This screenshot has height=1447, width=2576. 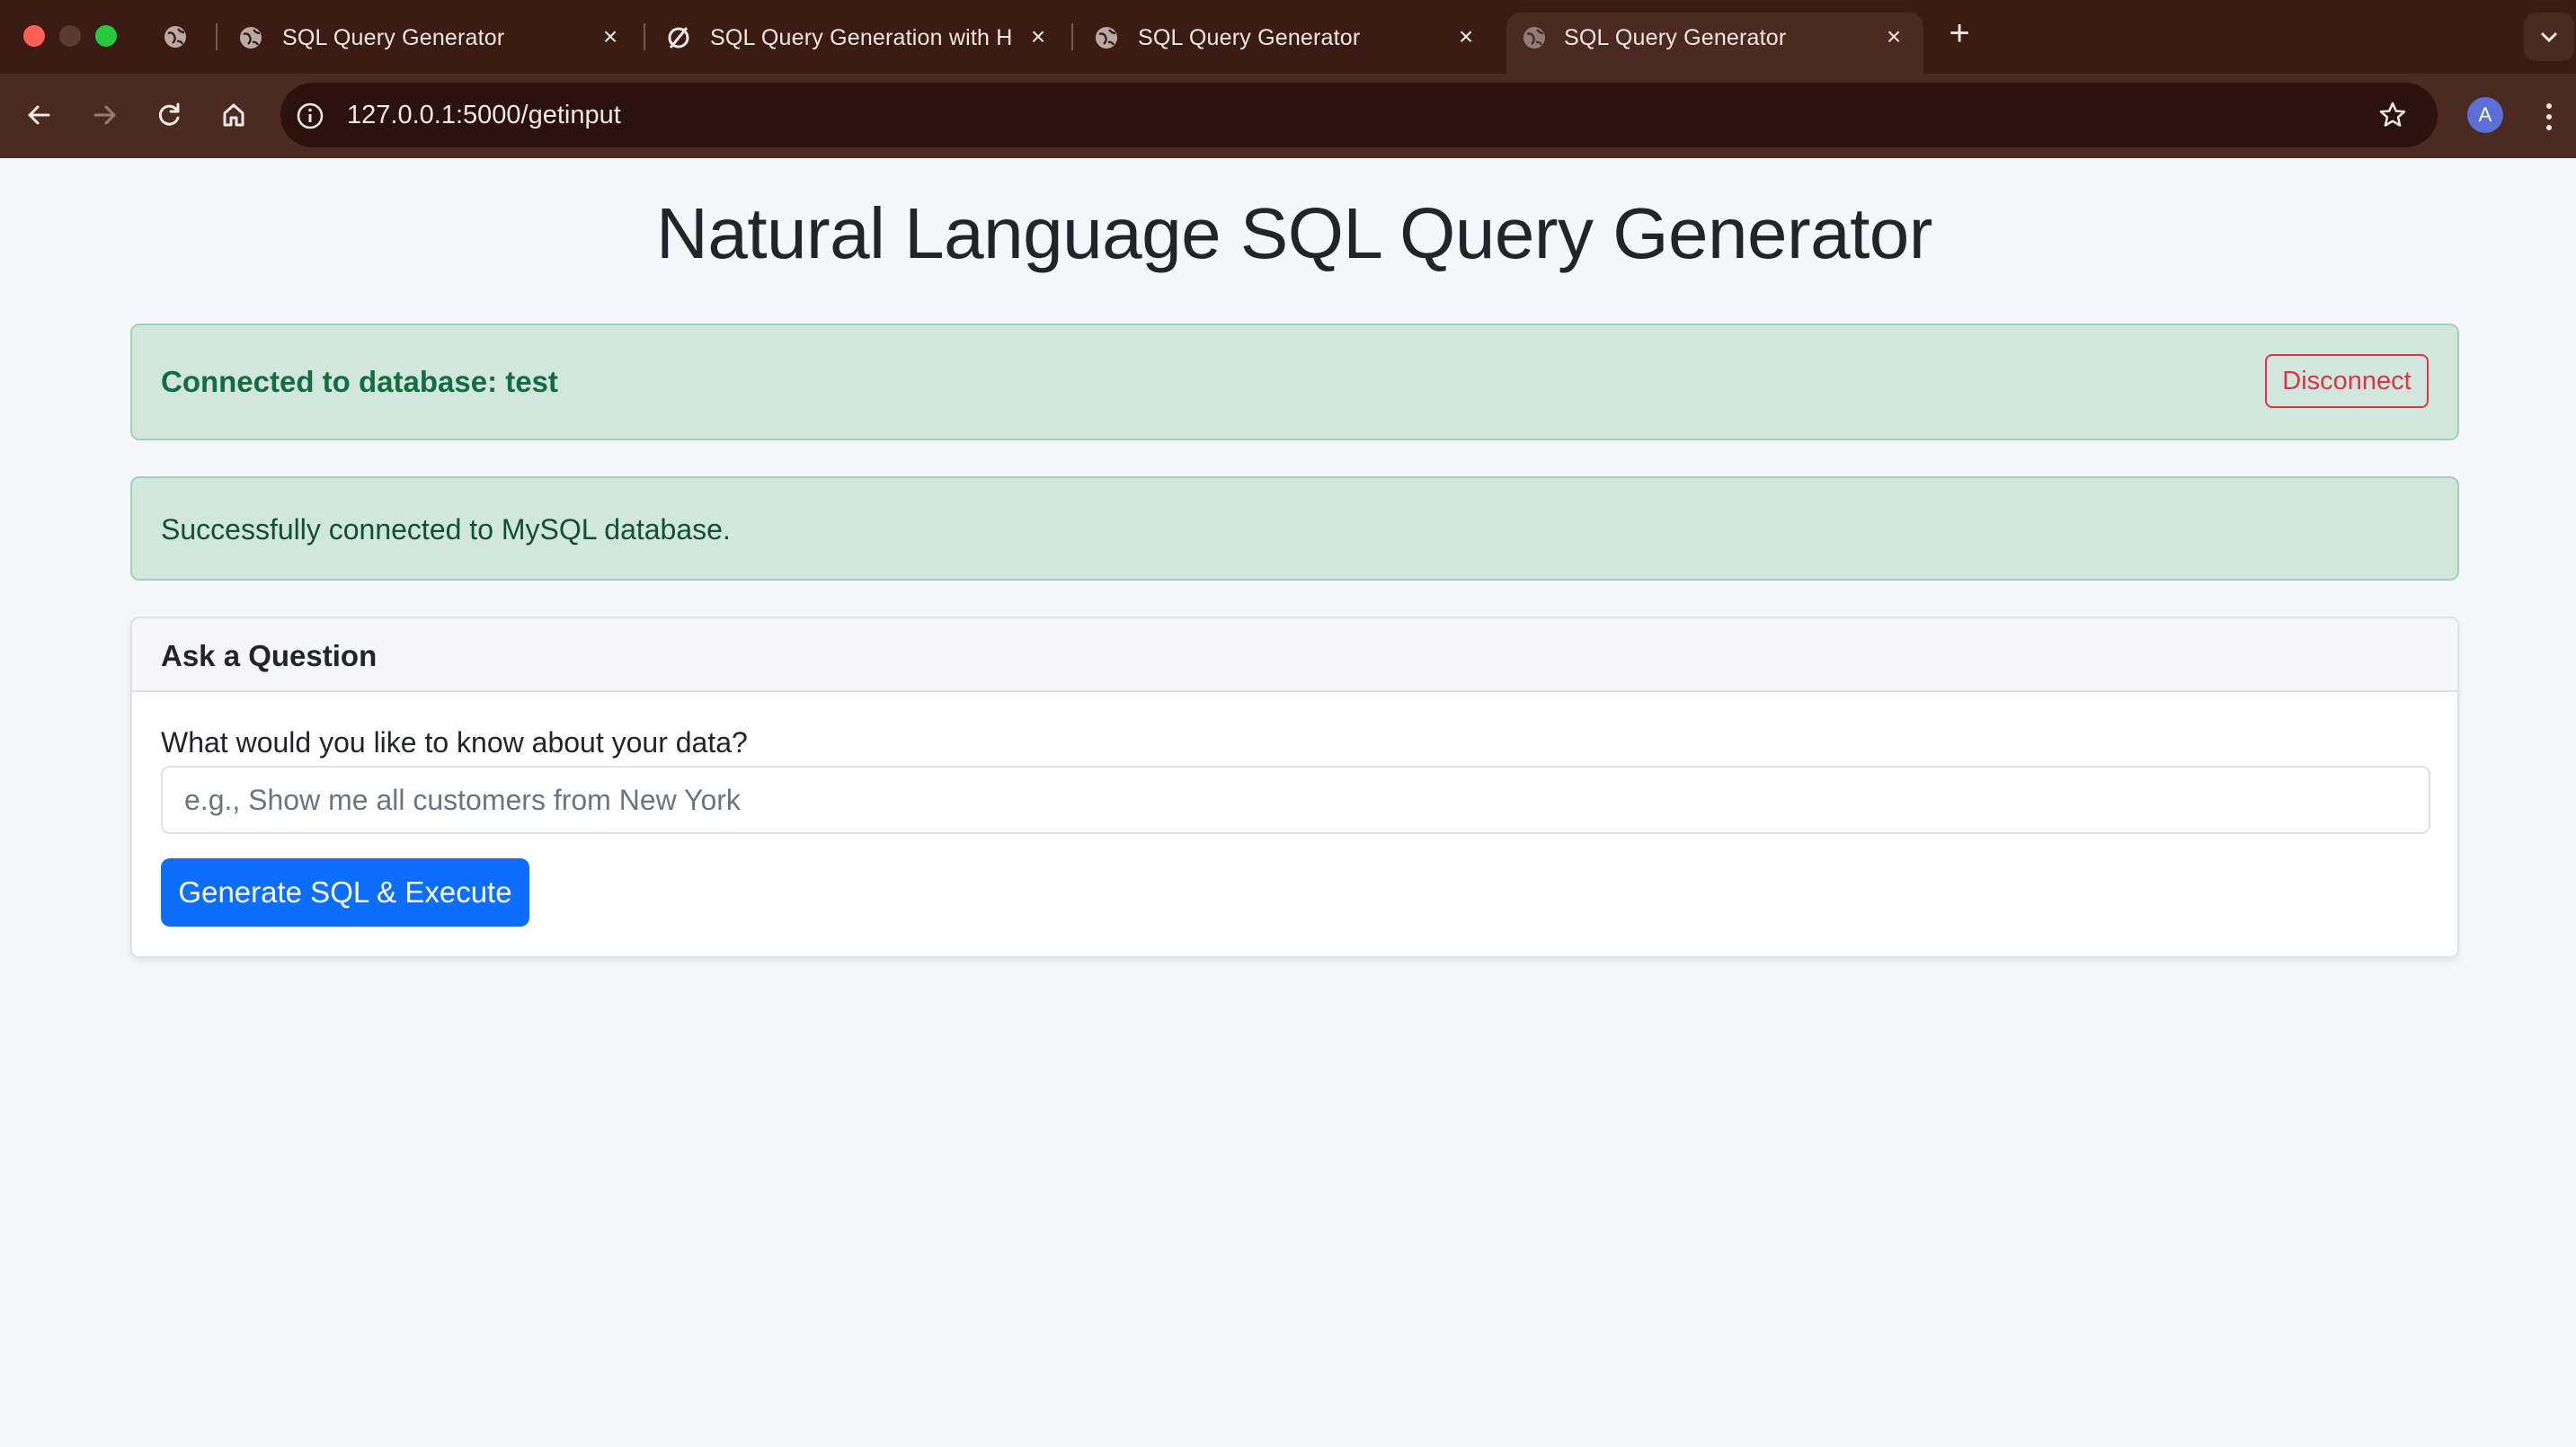 What do you see at coordinates (70, 36) in the screenshot?
I see `window-minimize-button` at bounding box center [70, 36].